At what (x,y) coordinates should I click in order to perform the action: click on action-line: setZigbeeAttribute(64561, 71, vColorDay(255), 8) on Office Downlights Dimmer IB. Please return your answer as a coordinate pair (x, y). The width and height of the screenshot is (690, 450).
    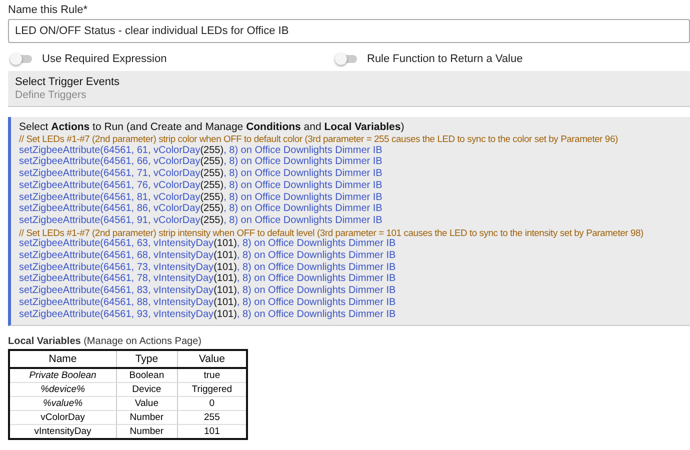
    Looking at the image, I should click on (200, 174).